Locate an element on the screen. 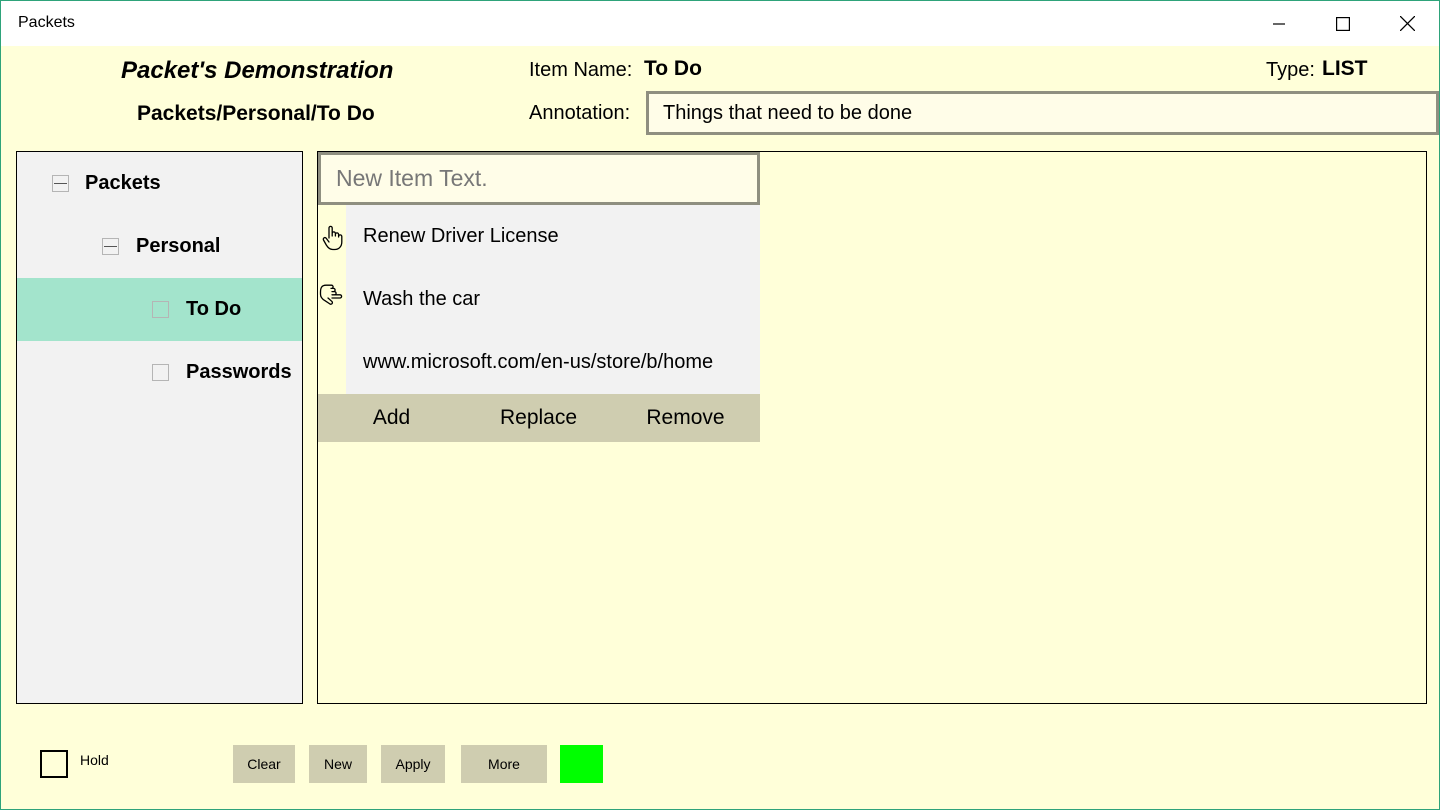 The height and width of the screenshot is (810, 1440). close-icon is located at coordinates (1407, 23).